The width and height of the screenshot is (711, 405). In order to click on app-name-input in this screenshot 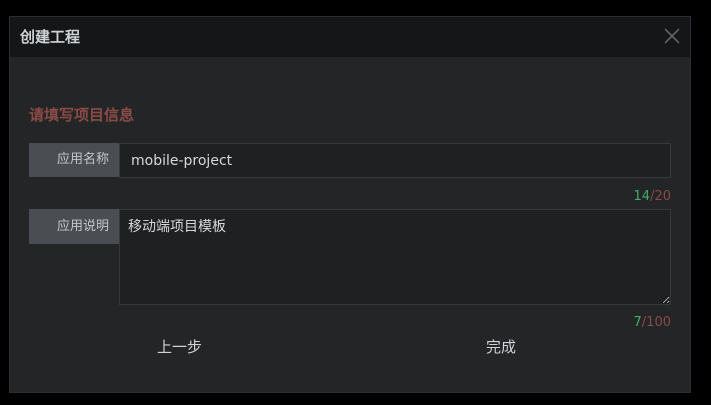, I will do `click(395, 160)`.